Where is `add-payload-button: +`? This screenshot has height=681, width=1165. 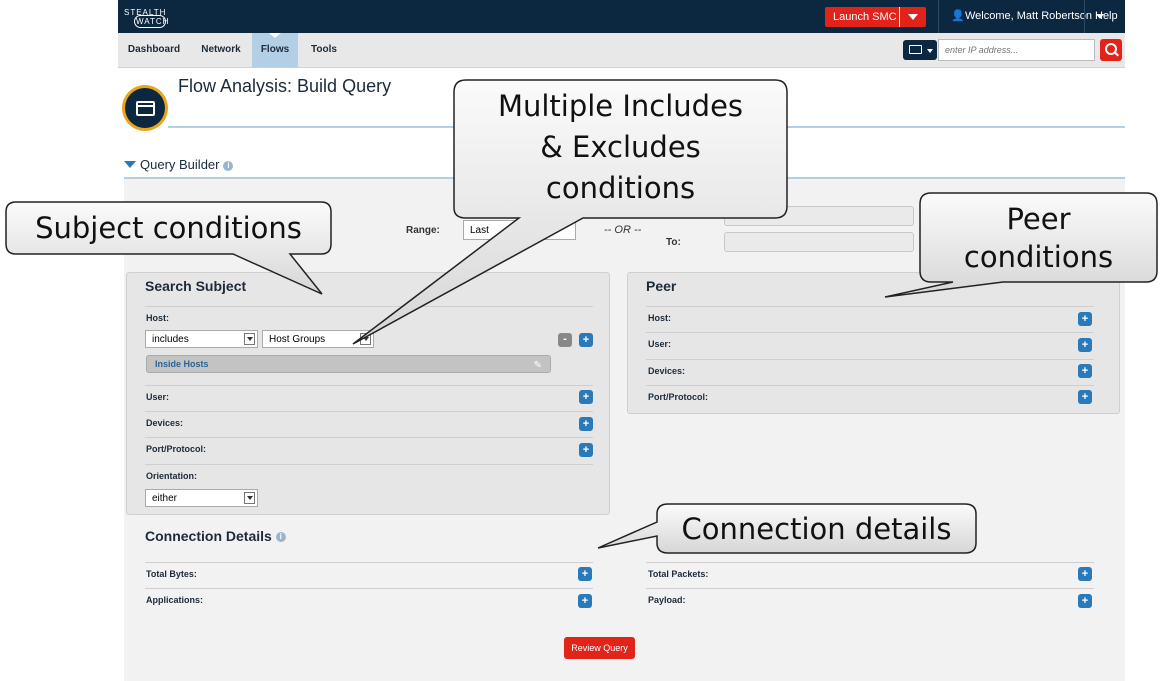
add-payload-button: + is located at coordinates (1085, 601).